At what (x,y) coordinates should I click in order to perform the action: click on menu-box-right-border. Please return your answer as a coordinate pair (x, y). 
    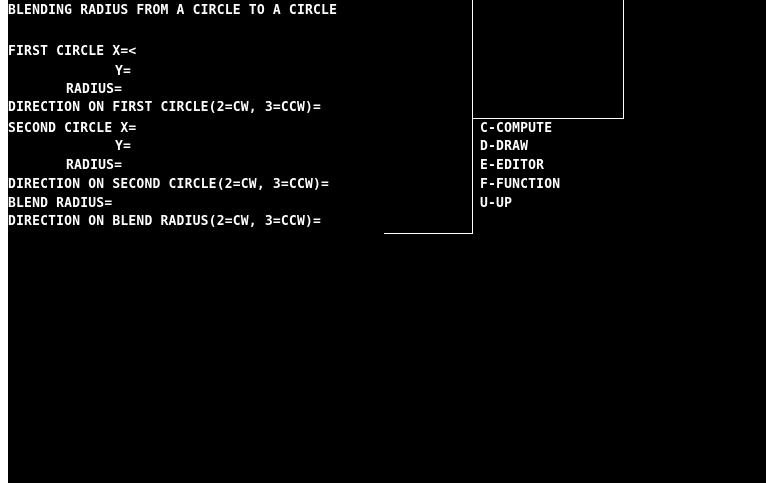
    Looking at the image, I should click on (623, 59).